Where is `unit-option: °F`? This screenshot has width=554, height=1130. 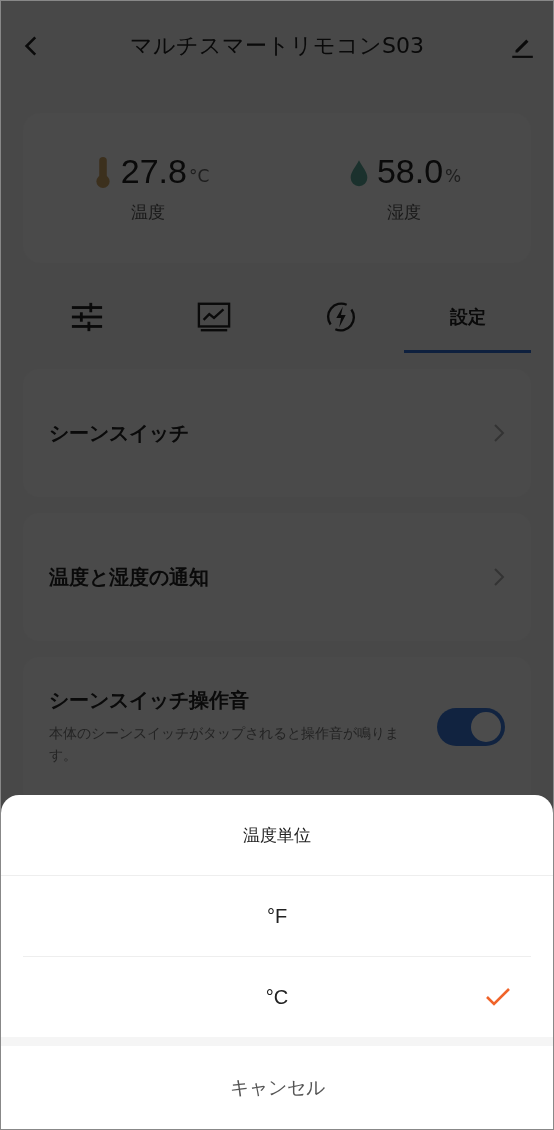 unit-option: °F is located at coordinates (277, 916).